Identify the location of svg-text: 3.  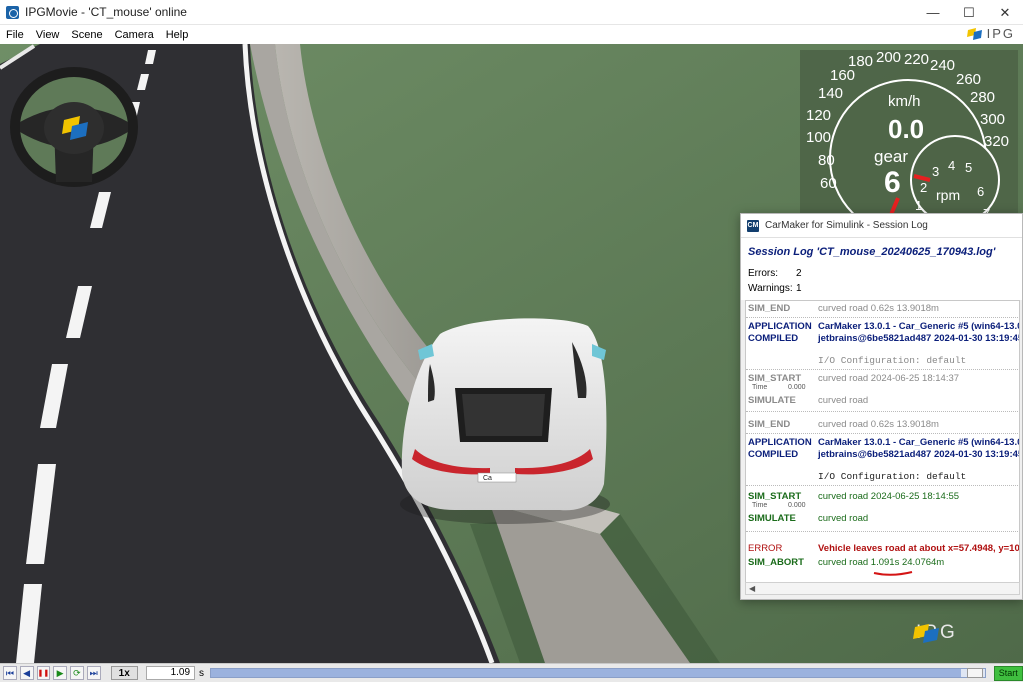
(935, 171).